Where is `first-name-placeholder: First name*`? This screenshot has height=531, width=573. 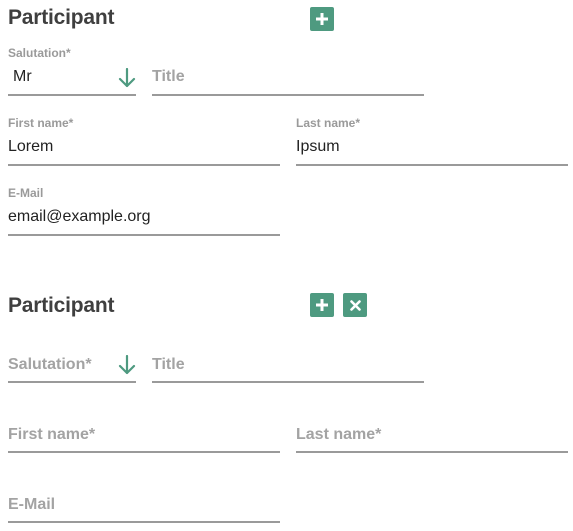
first-name-placeholder: First name* is located at coordinates (52, 434).